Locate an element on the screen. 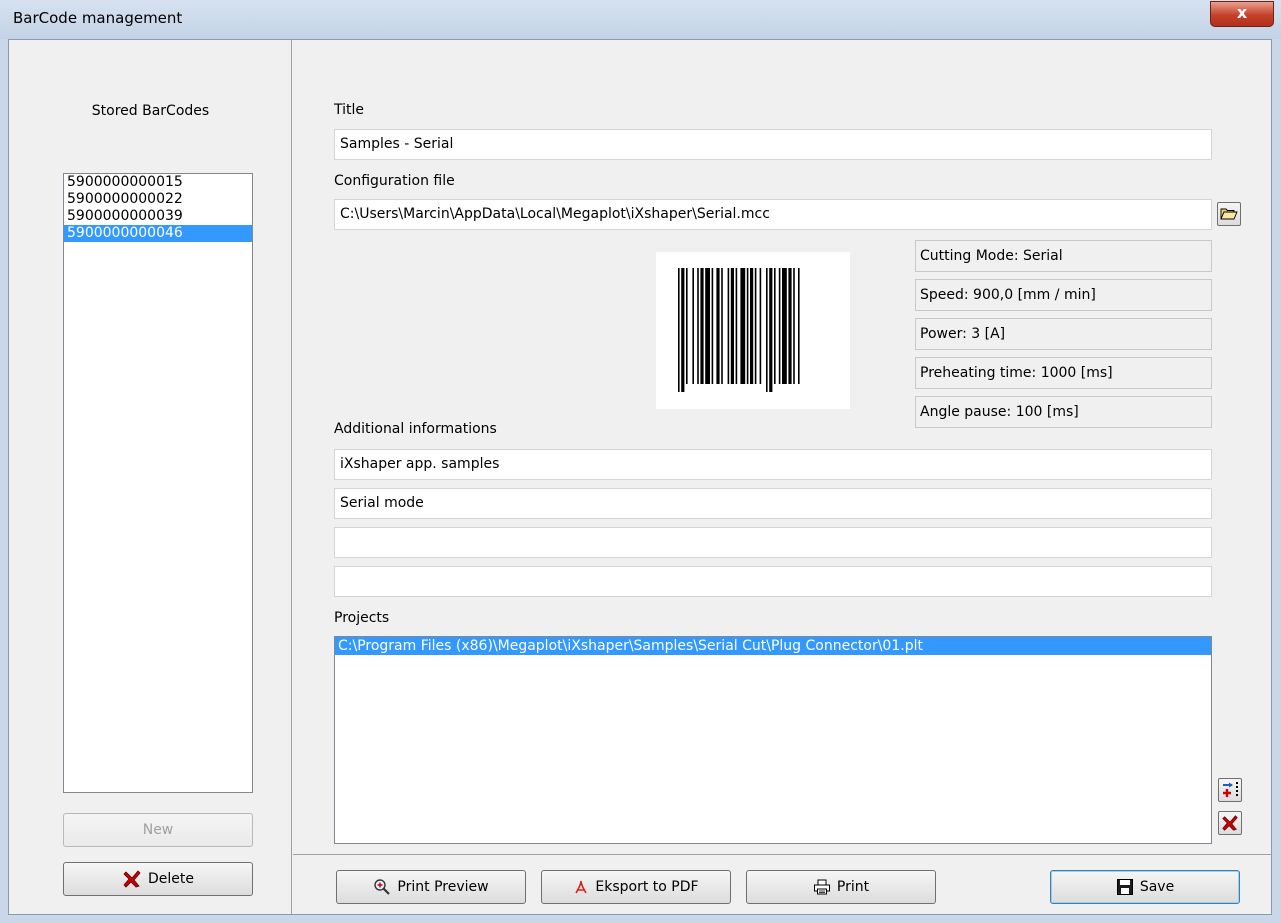  browse-config-button is located at coordinates (1229, 214).